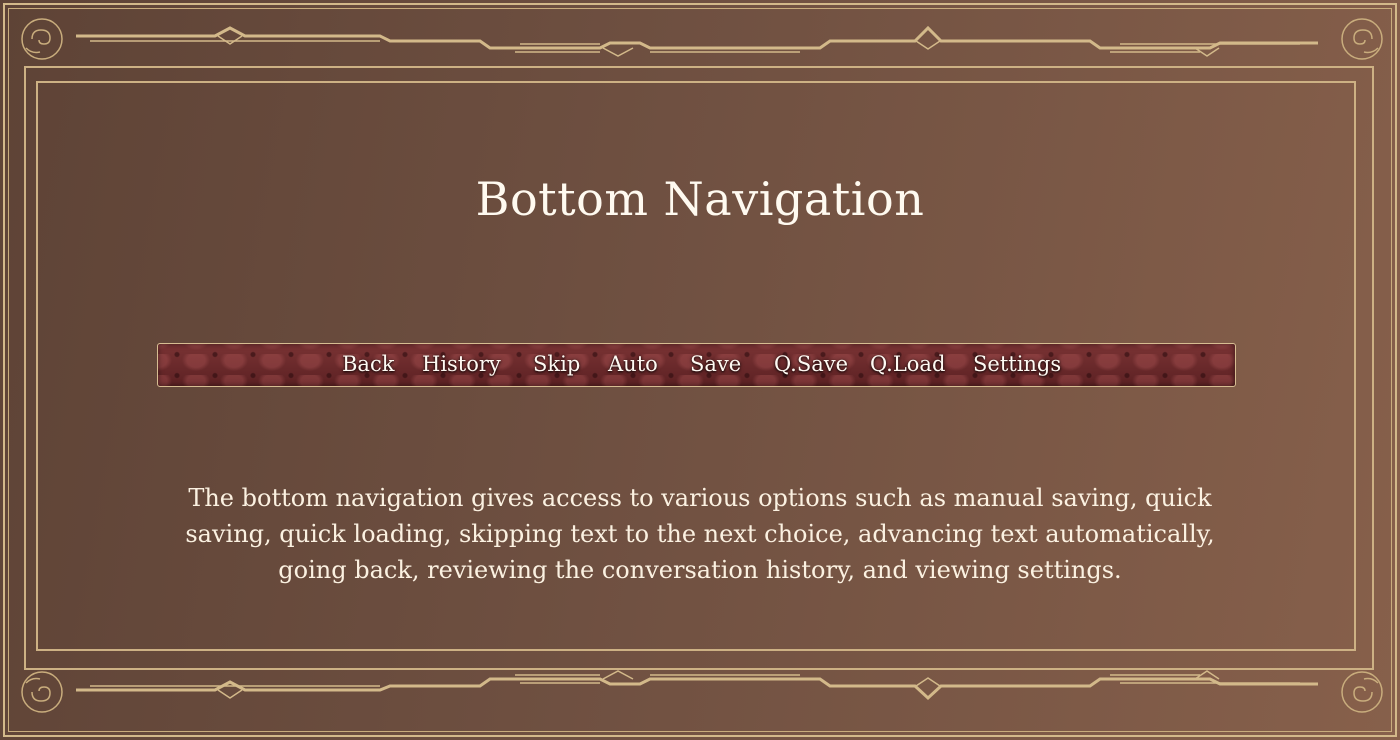 Image resolution: width=1400 pixels, height=740 pixels. I want to click on nav-history-button: History, so click(461, 364).